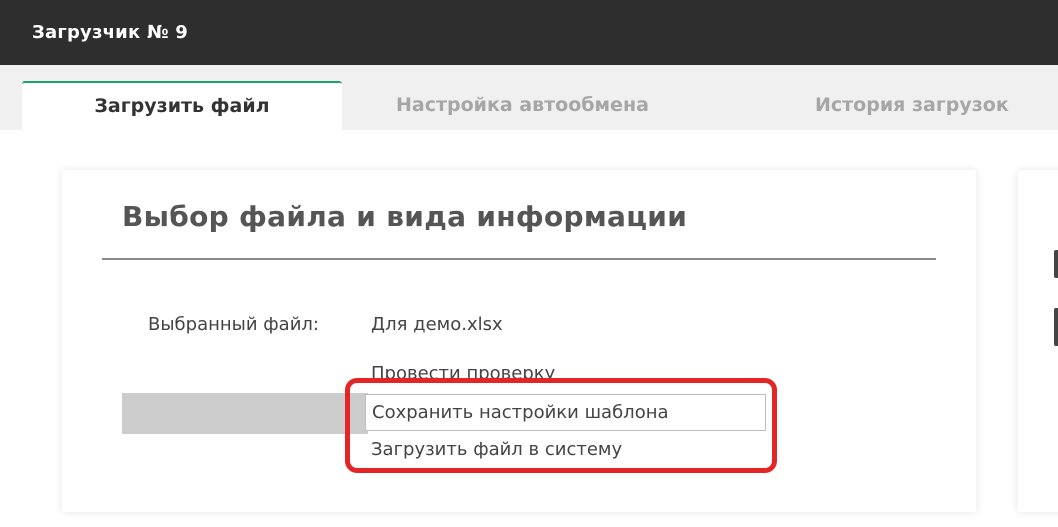  What do you see at coordinates (437, 324) in the screenshot?
I see `selected-file-name: Для демо.xlsx` at bounding box center [437, 324].